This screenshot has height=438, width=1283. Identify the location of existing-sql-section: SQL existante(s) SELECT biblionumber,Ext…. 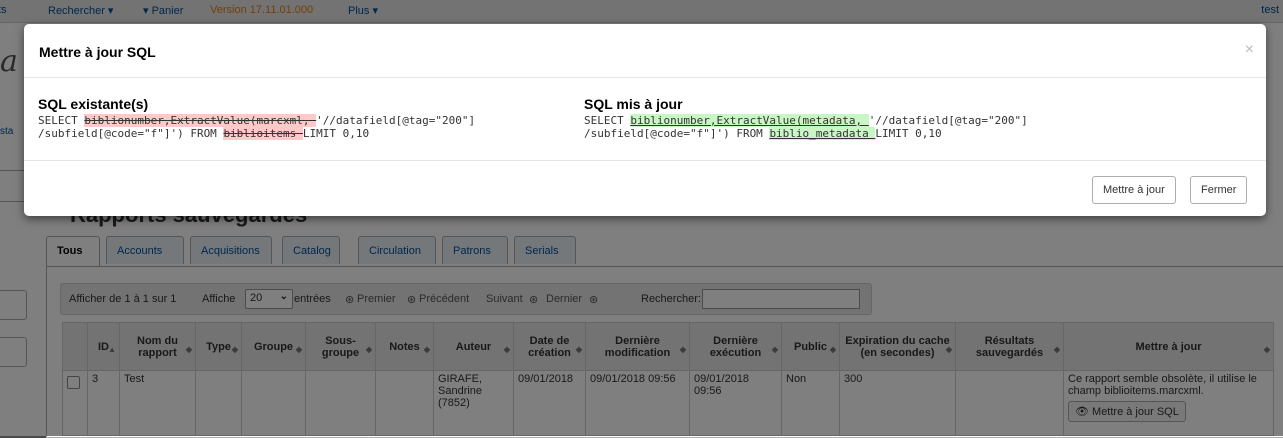
(256, 118).